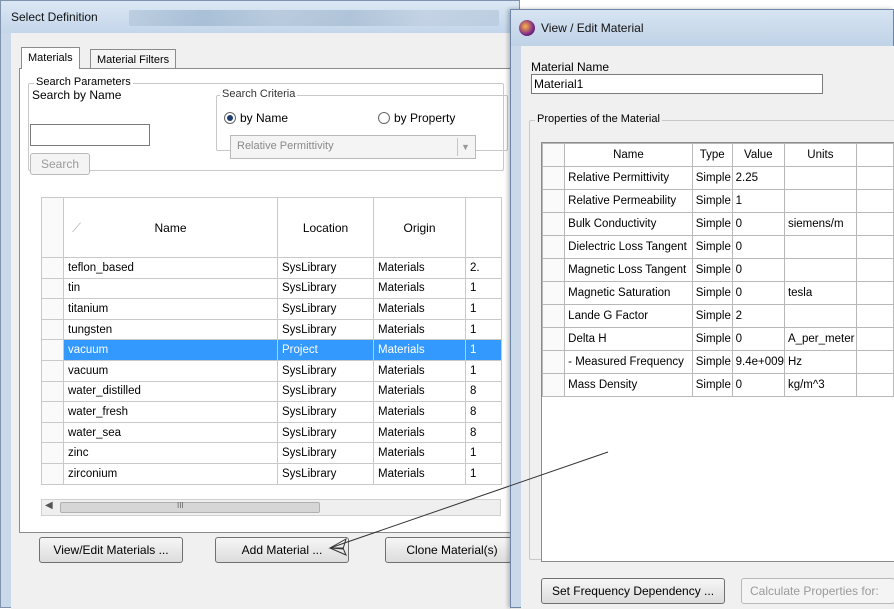 This screenshot has height=609, width=894. What do you see at coordinates (758, 316) in the screenshot?
I see `property-value: 2` at bounding box center [758, 316].